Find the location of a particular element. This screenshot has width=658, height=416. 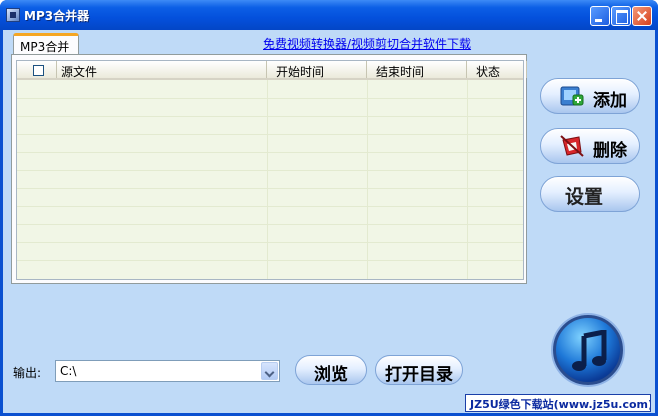

open-directory-button: 打开目录 is located at coordinates (419, 370).